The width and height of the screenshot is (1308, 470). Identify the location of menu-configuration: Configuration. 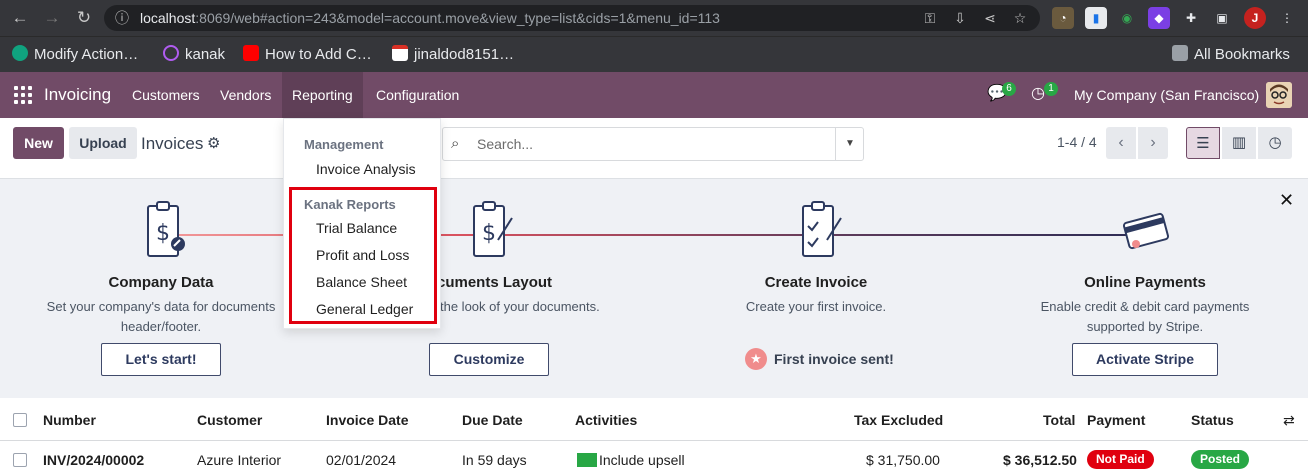
(417, 95).